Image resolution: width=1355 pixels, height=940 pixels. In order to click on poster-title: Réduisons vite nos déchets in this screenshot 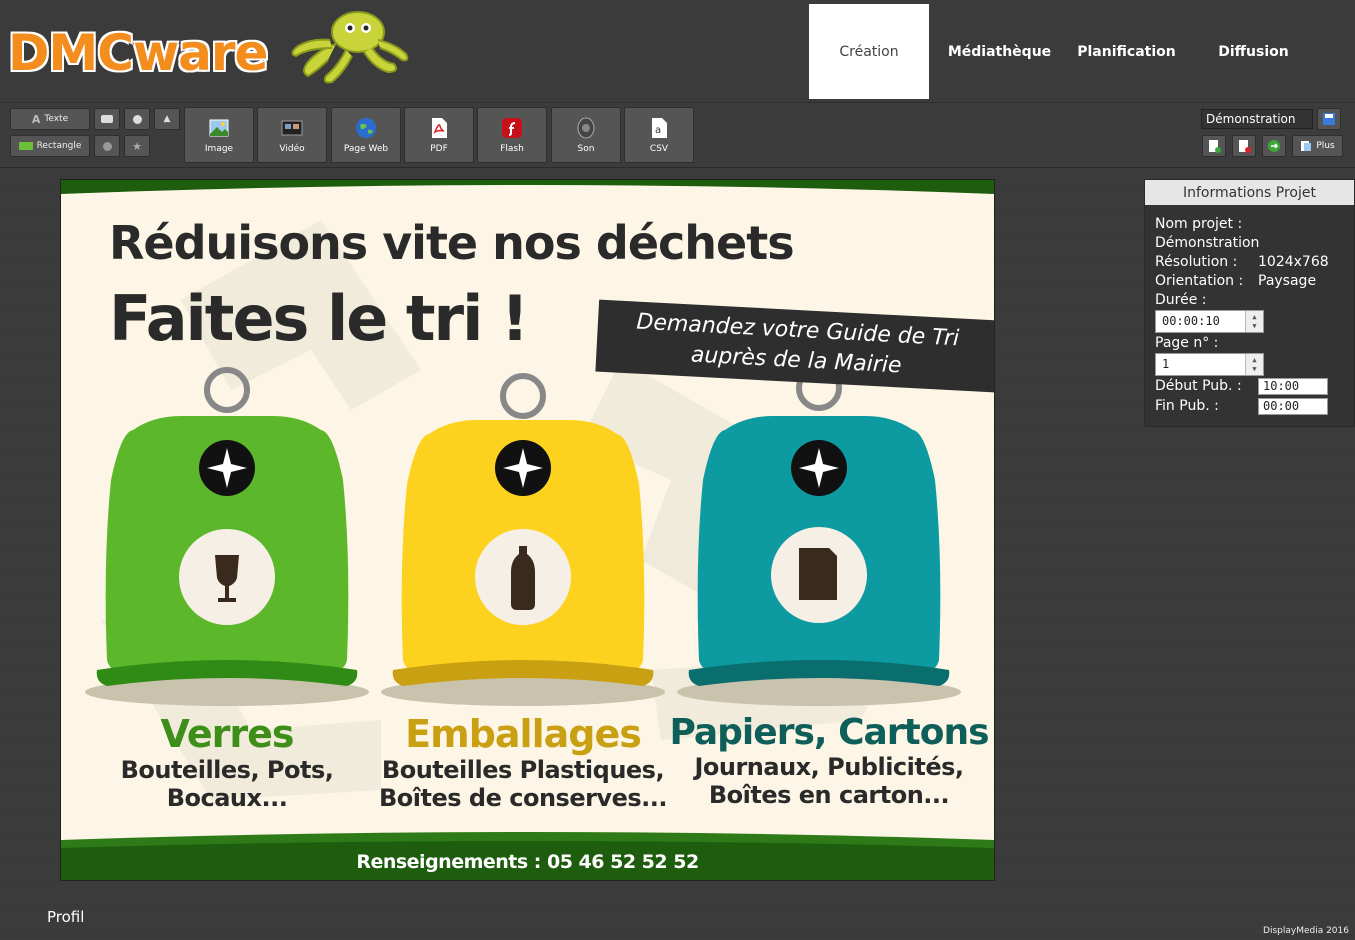, I will do `click(452, 243)`.